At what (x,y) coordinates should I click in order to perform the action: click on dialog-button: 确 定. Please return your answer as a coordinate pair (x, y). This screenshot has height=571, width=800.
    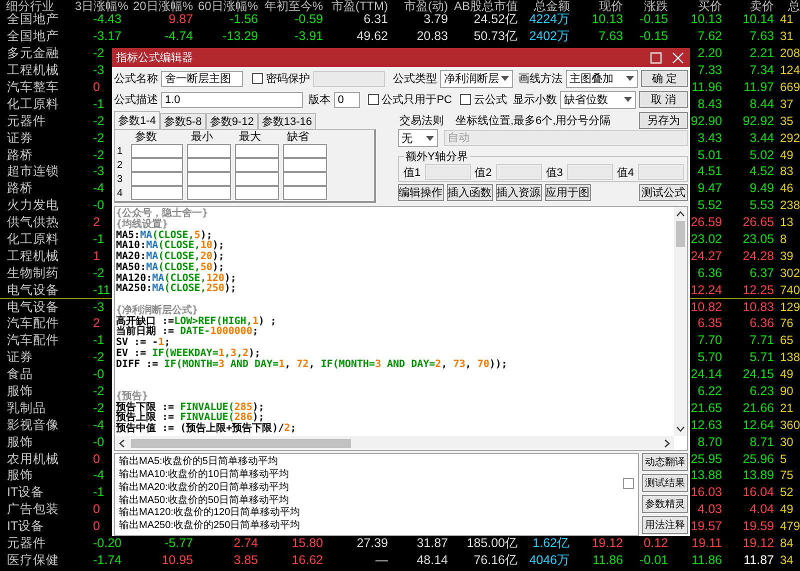
    Looking at the image, I should click on (664, 79).